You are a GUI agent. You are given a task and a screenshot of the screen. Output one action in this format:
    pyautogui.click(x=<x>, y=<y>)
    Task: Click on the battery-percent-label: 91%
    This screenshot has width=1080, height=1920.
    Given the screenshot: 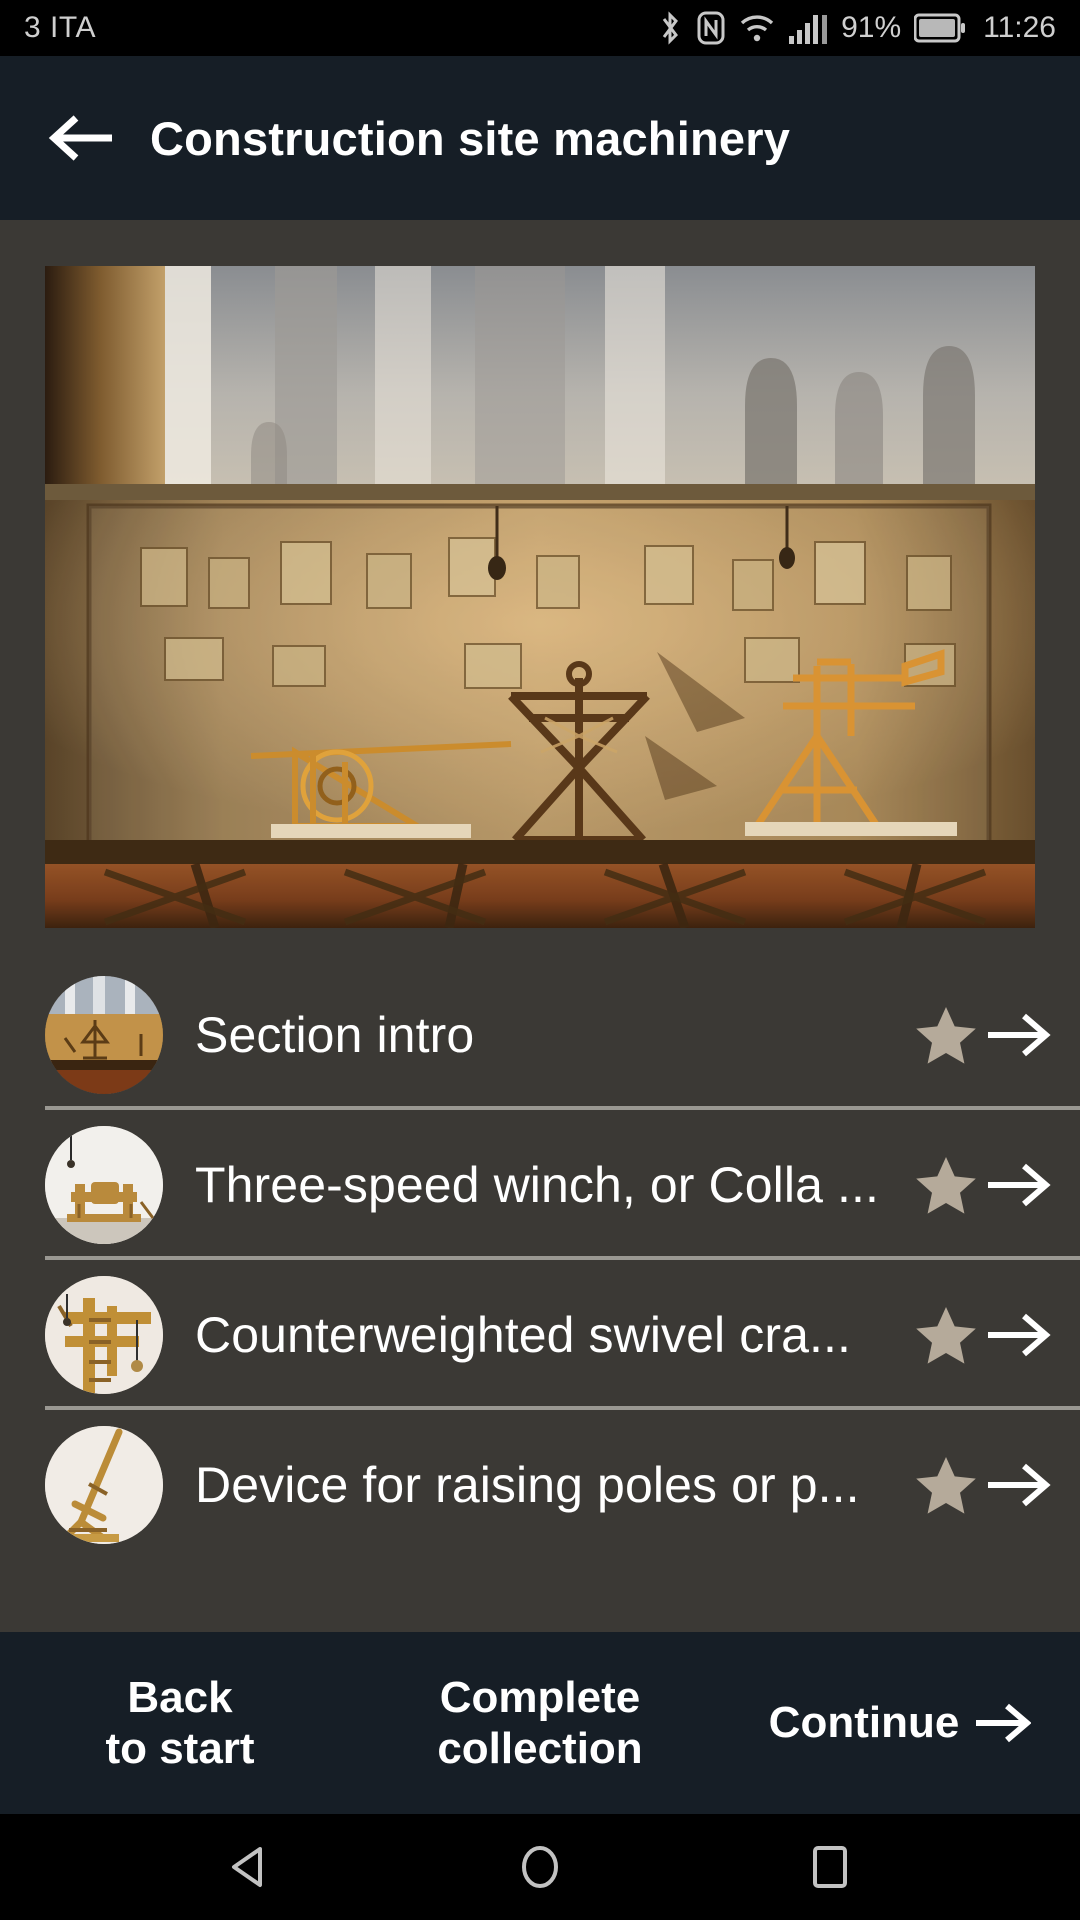 What is the action you would take?
    pyautogui.click(x=871, y=27)
    